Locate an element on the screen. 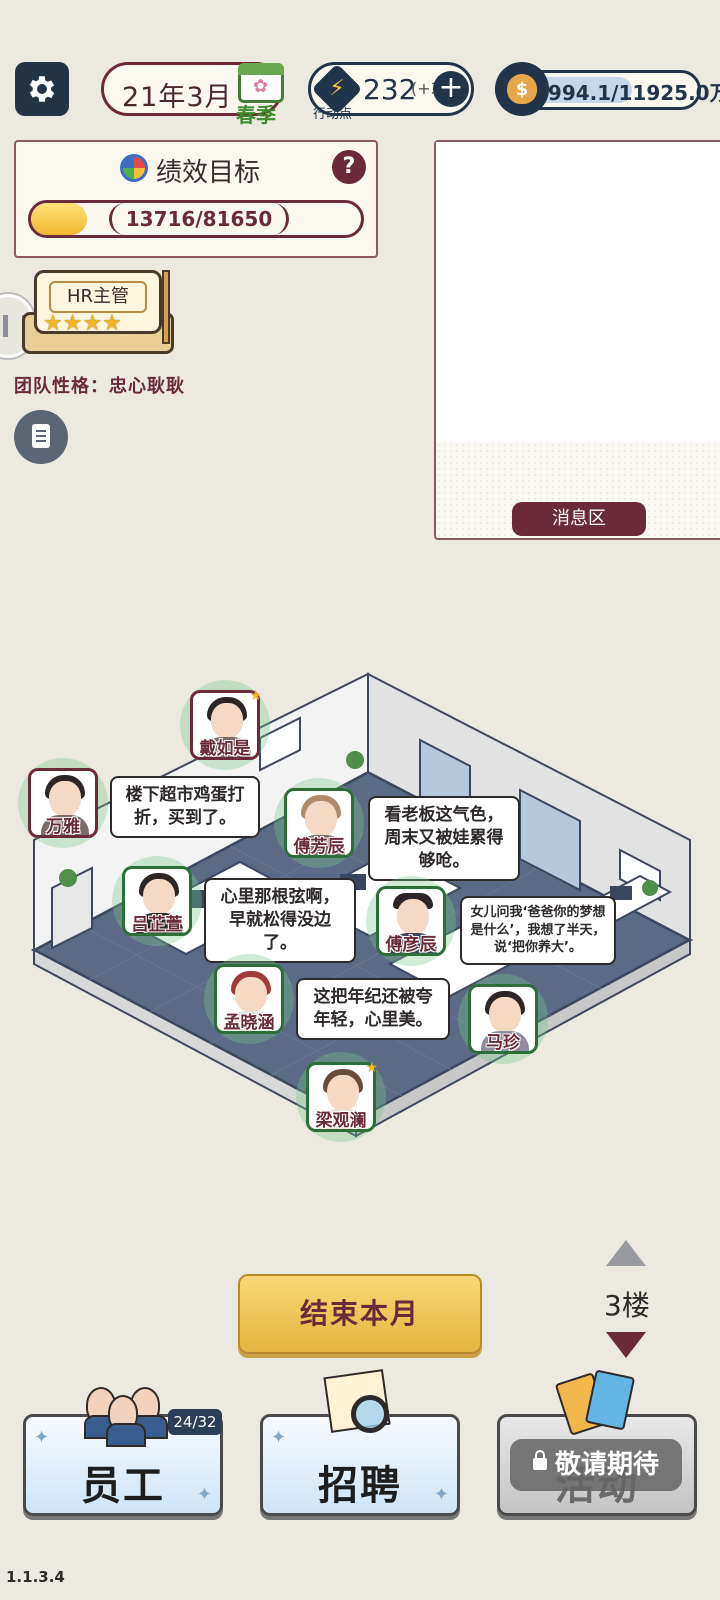  document-icon is located at coordinates (41, 436).